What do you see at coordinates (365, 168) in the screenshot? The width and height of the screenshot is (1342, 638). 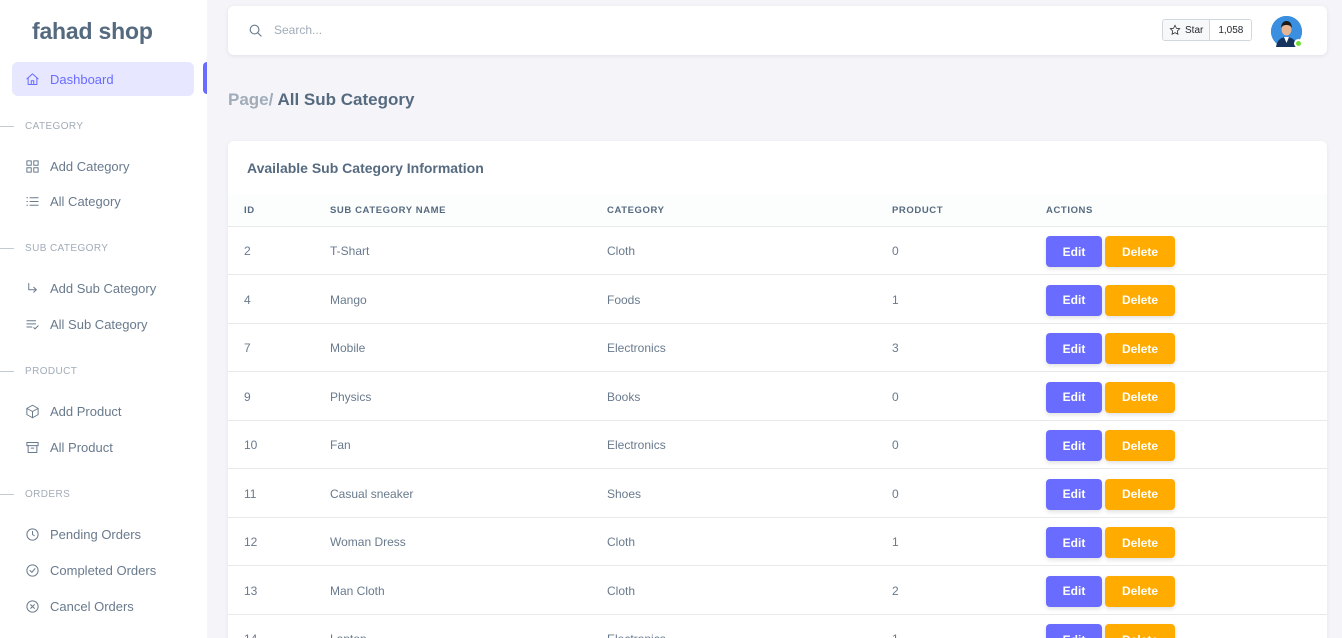 I see `card-title: Available Sub Category Information` at bounding box center [365, 168].